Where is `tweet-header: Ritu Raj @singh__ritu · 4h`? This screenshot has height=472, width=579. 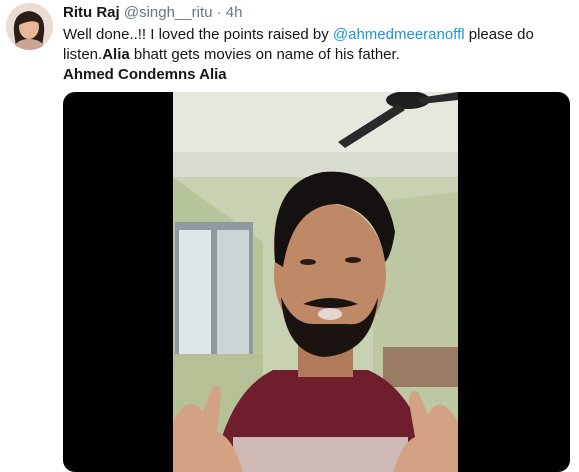
tweet-header: Ritu Raj @singh__ritu · 4h is located at coordinates (152, 12).